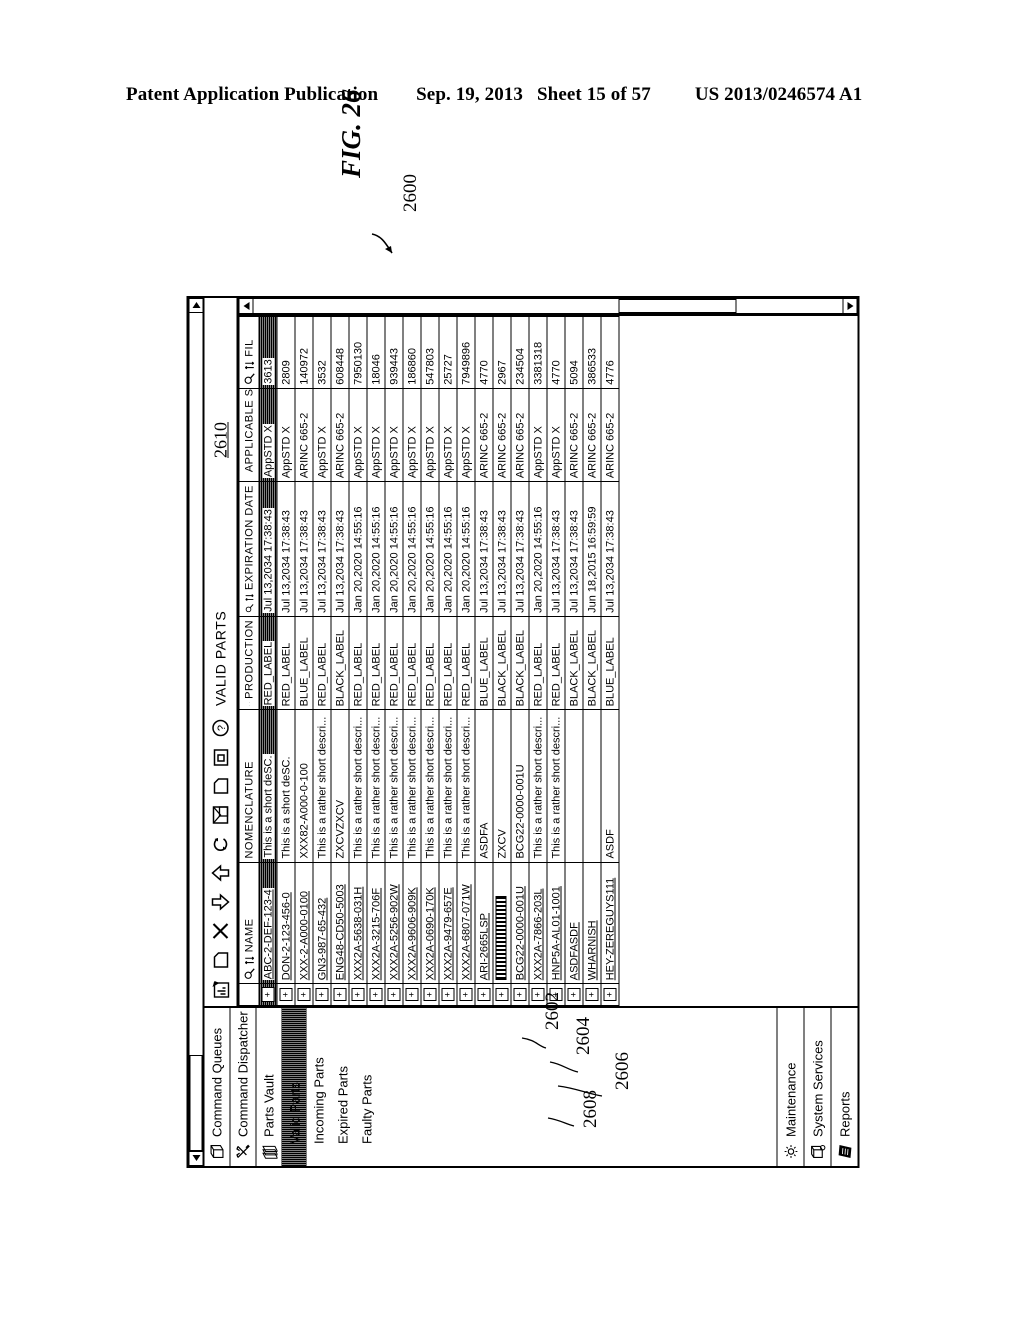  Describe the element at coordinates (366, 1087) in the screenshot. I see `sidebar-item-faulty-parts: Faulty Parts` at that location.